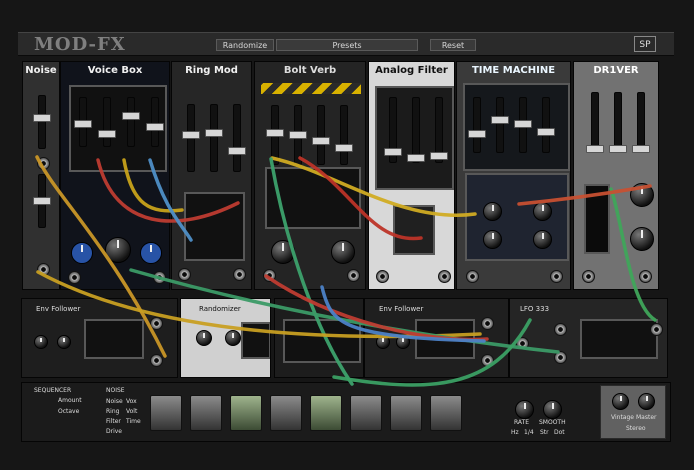 The width and height of the screenshot is (694, 470). I want to click on env-follower-1-module: Env Follower, so click(99, 338).